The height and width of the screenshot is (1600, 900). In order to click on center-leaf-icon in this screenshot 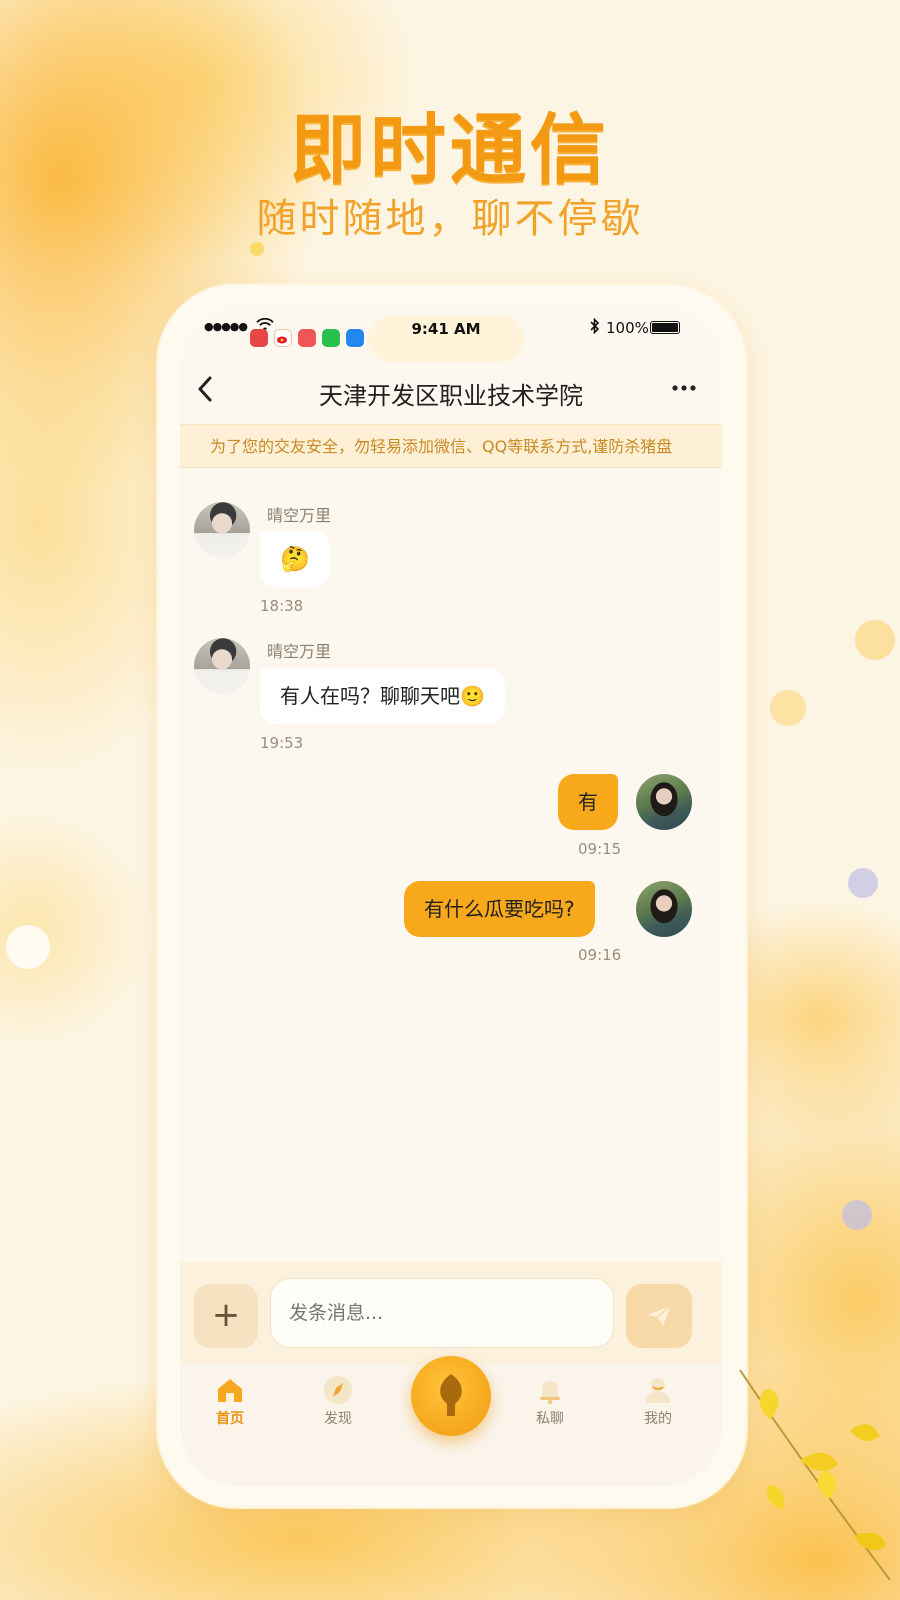, I will do `click(451, 1395)`.